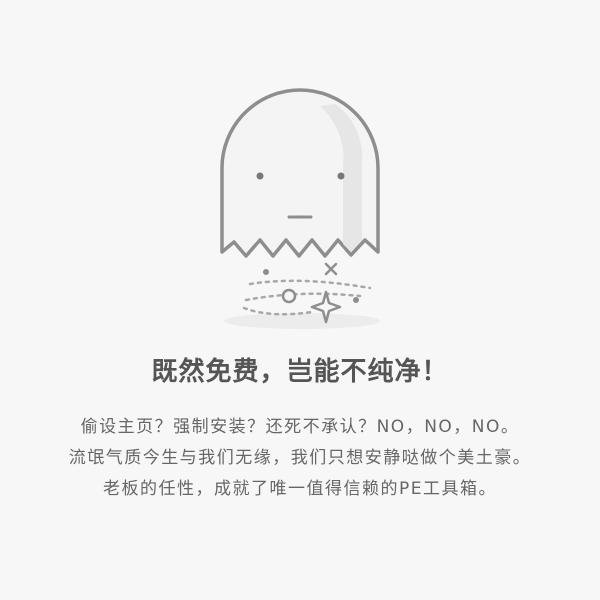  I want to click on ghost-icon, so click(300, 208).